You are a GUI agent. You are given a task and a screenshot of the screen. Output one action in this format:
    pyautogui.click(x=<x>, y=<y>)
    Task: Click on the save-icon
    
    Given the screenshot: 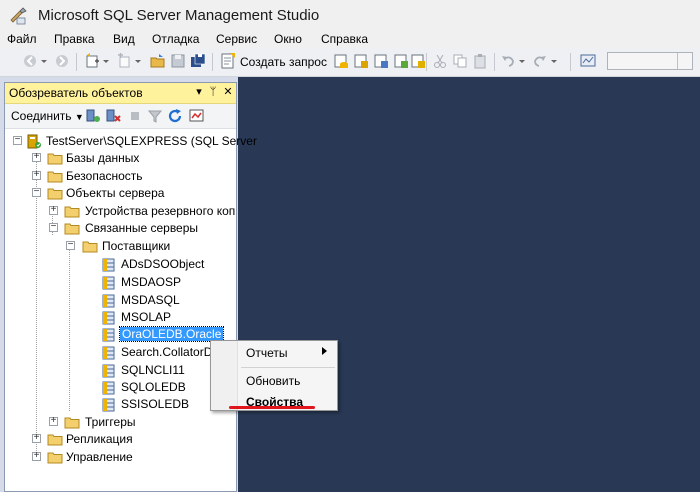 What is the action you would take?
    pyautogui.click(x=178, y=61)
    